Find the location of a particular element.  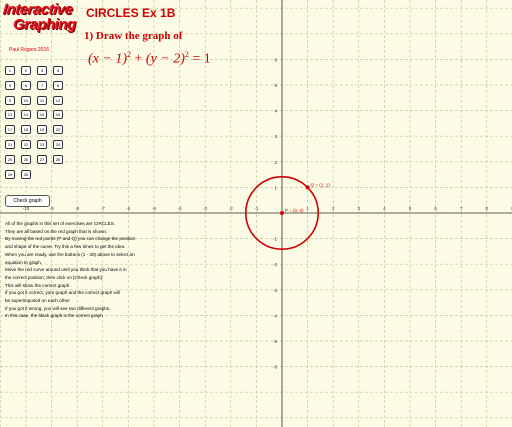

y-tick-label: 3 is located at coordinates (275, 136).